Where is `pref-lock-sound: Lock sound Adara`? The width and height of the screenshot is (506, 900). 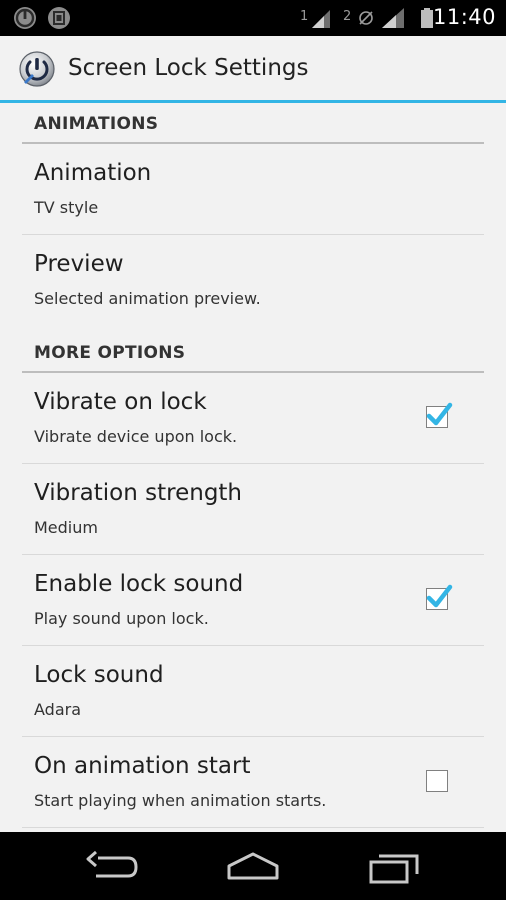 pref-lock-sound: Lock sound Adara is located at coordinates (253, 691).